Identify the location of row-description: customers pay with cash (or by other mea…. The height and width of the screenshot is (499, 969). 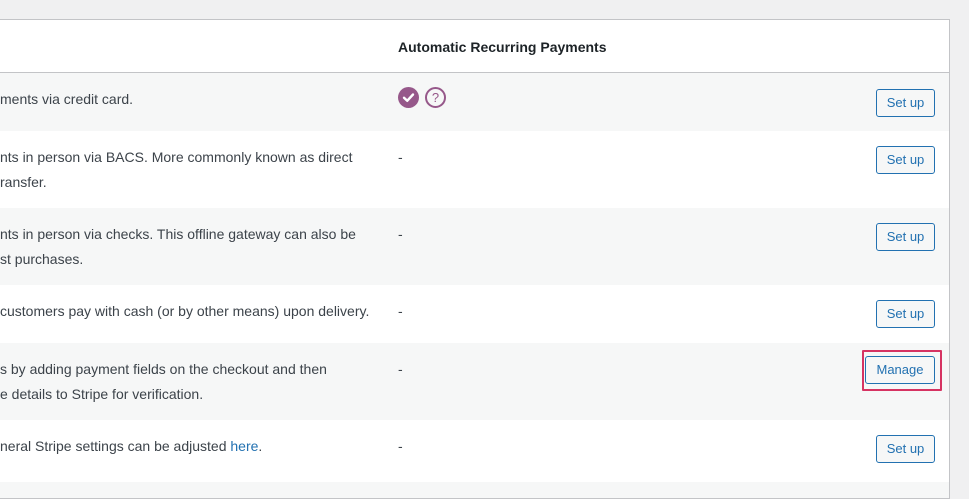
(186, 311).